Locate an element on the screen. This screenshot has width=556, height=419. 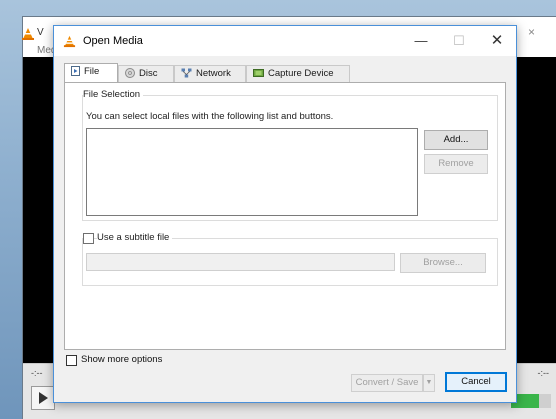
disc-icon is located at coordinates (130, 73).